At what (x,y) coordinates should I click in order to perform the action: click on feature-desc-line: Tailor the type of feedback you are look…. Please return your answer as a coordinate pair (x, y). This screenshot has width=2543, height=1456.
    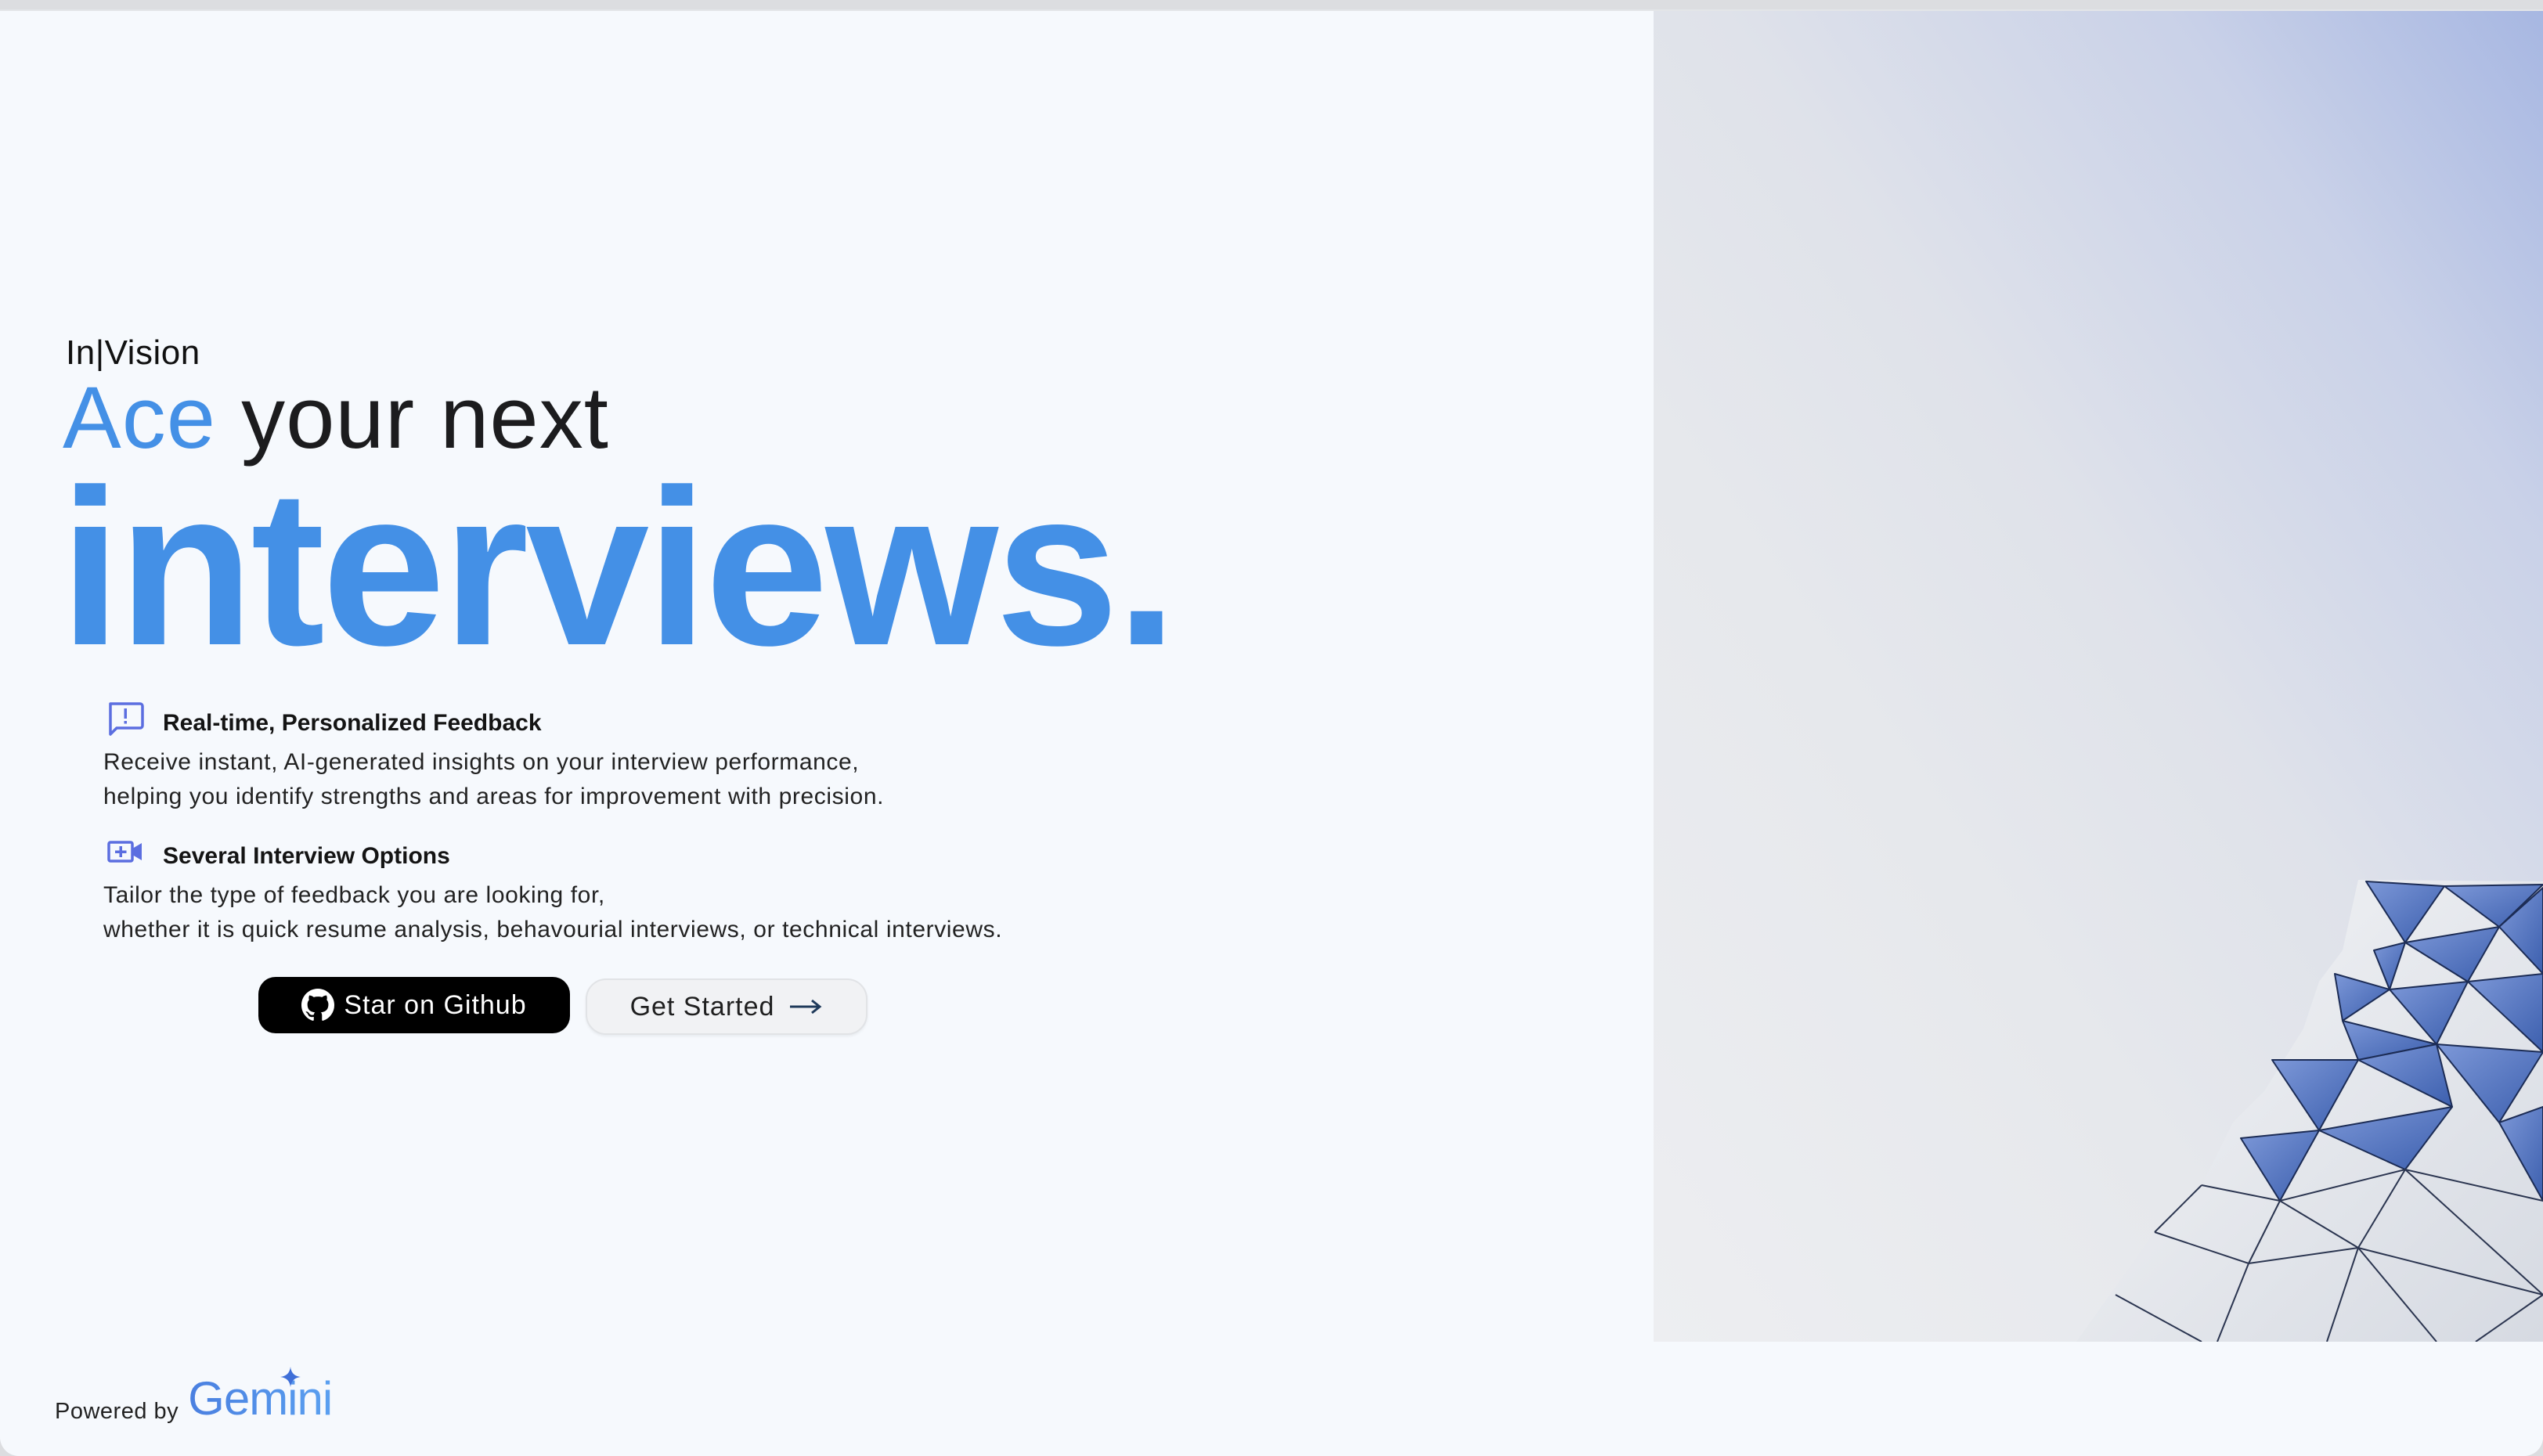
    Looking at the image, I should click on (354, 895).